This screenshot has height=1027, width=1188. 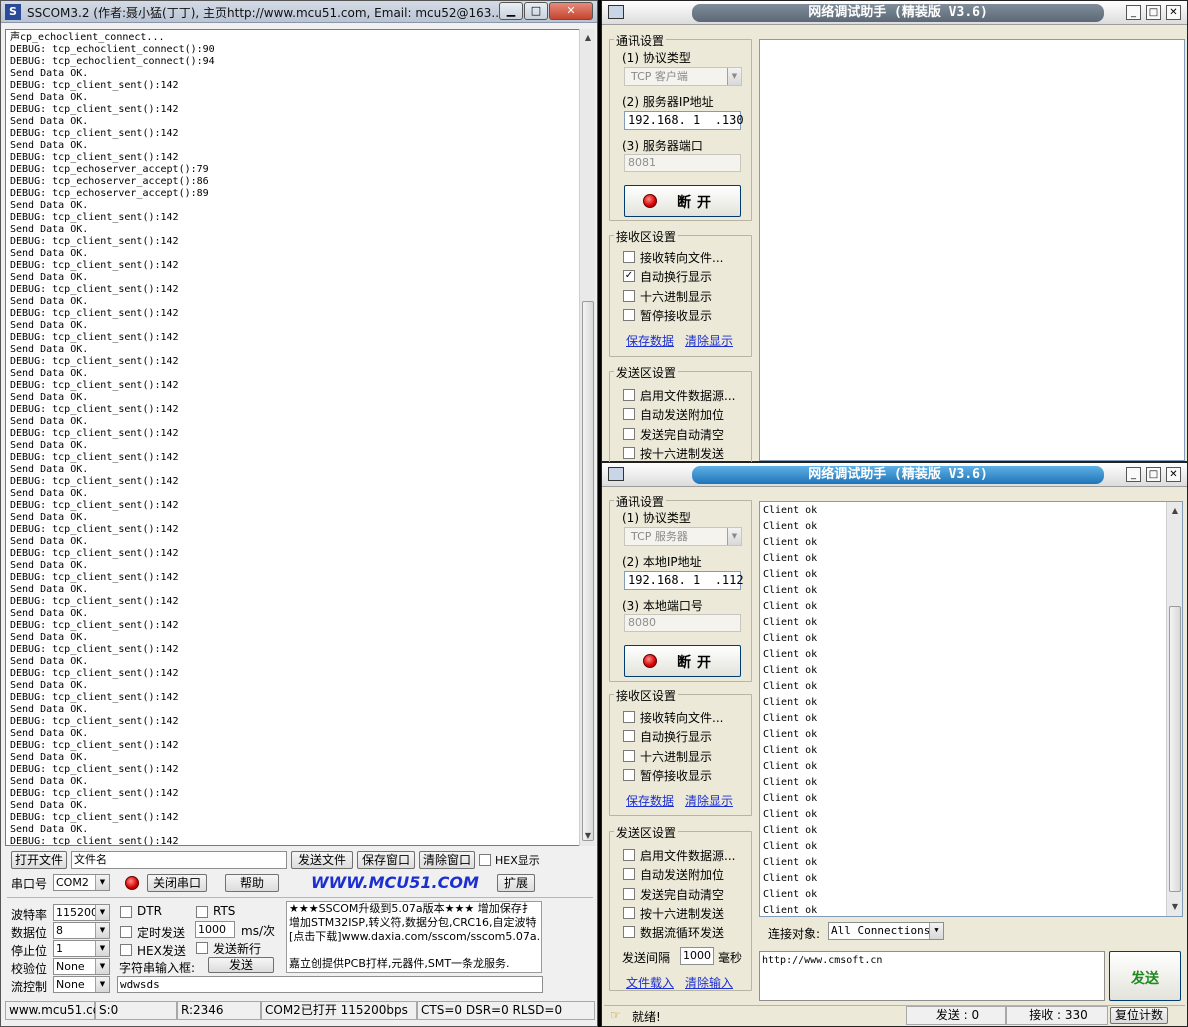 I want to click on expand-button: 扩展, so click(x=516, y=883).